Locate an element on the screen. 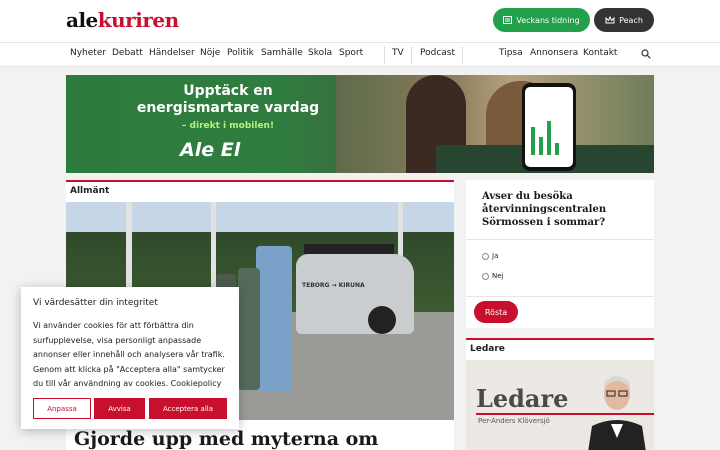 The width and height of the screenshot is (720, 450). logo-ale: ale is located at coordinates (82, 20).